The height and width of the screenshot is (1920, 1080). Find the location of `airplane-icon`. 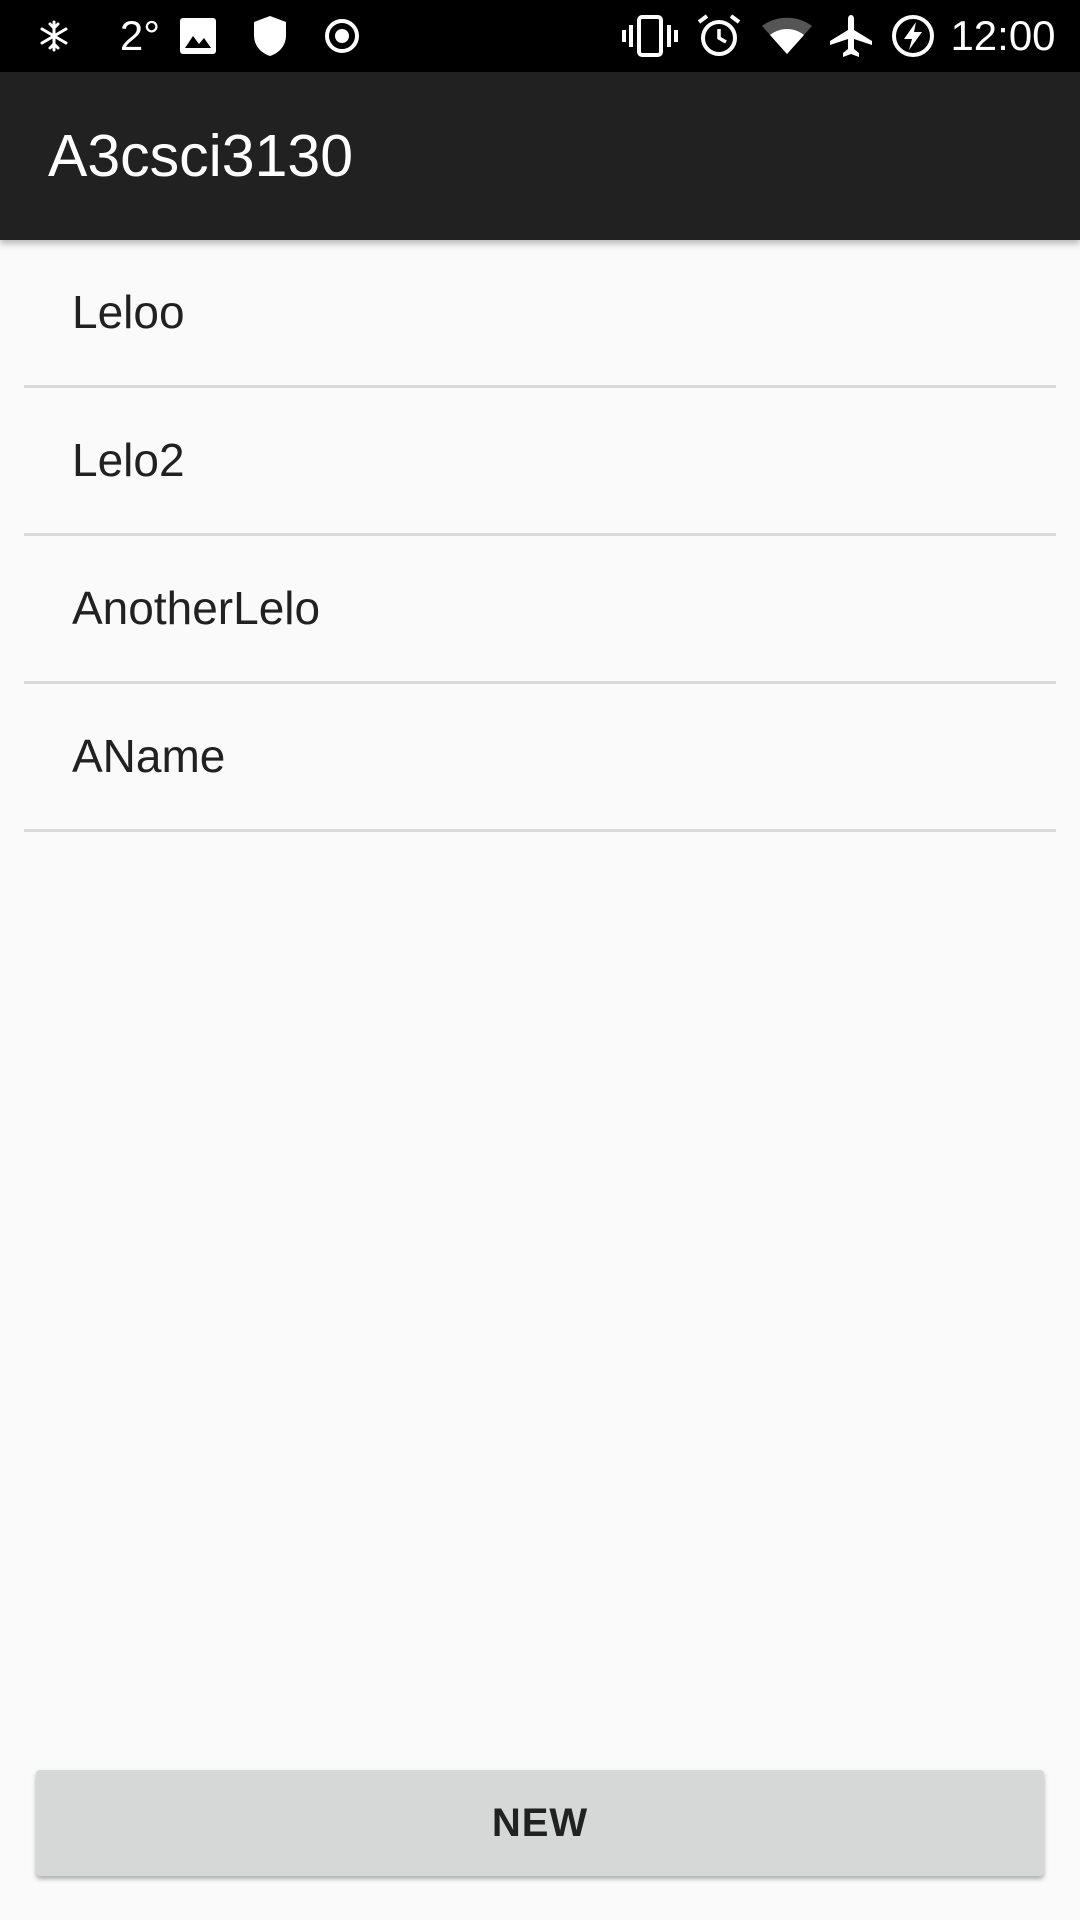

airplane-icon is located at coordinates (851, 36).